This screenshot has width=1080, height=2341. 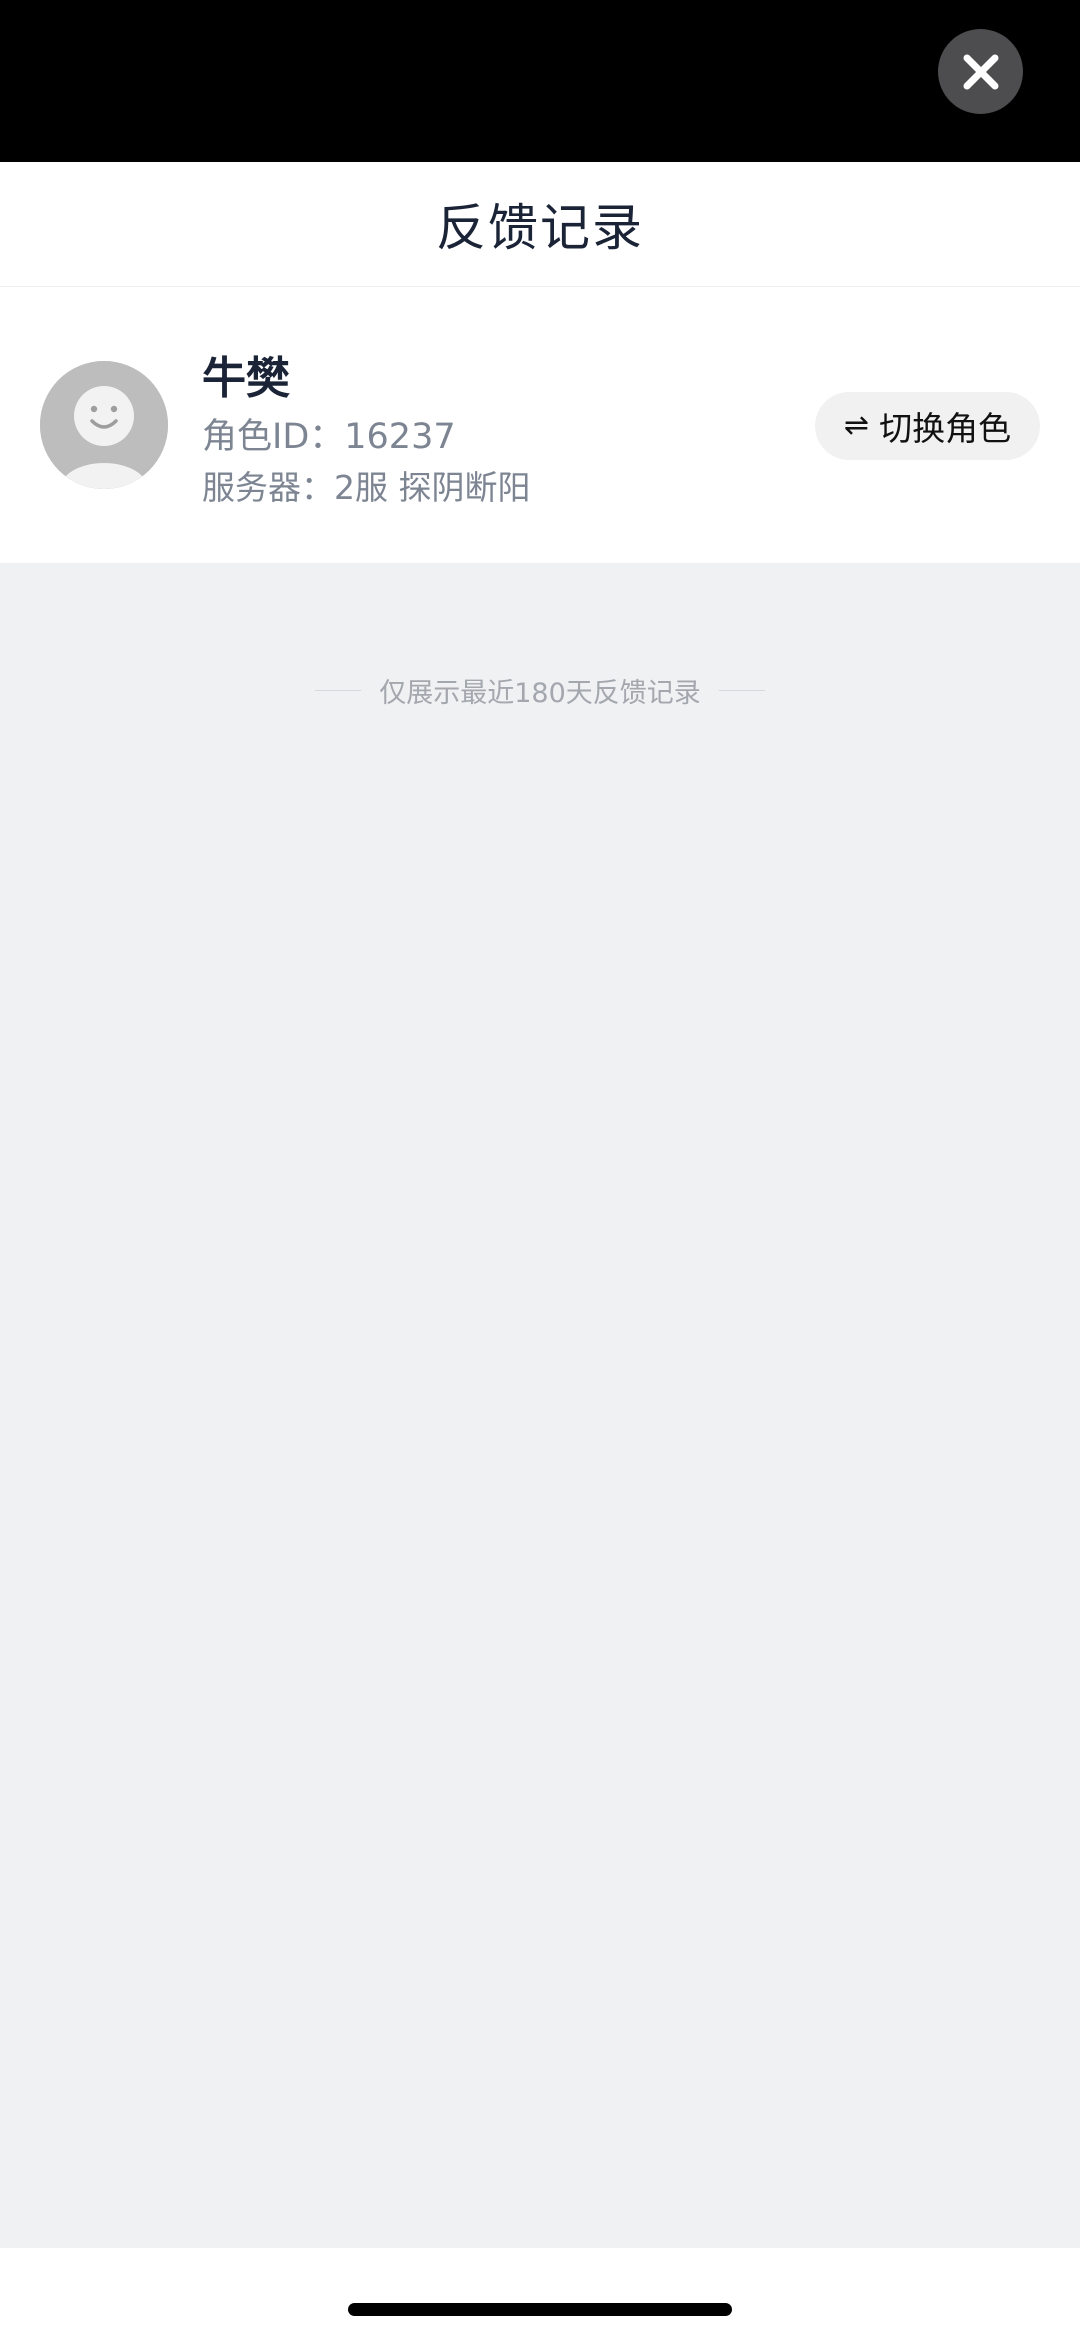 I want to click on avatar, so click(x=104, y=425).